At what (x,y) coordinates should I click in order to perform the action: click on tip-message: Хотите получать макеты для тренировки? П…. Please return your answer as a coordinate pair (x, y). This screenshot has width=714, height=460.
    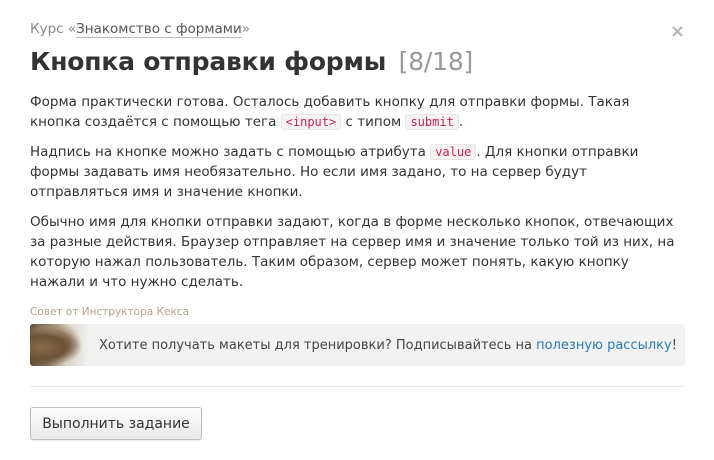
    Looking at the image, I should click on (318, 345).